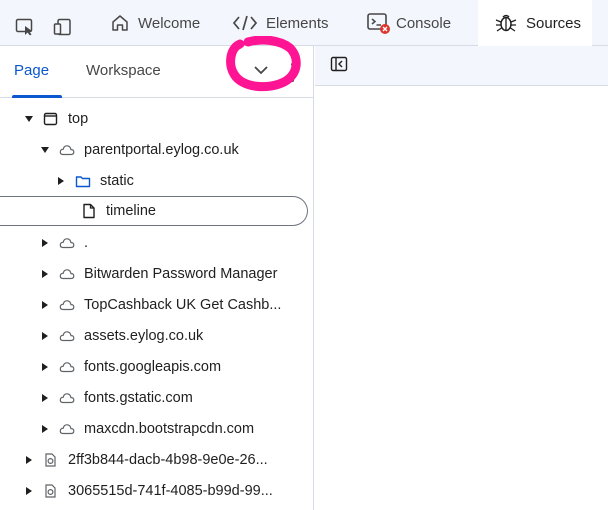  I want to click on more-options-icon, so click(292, 72).